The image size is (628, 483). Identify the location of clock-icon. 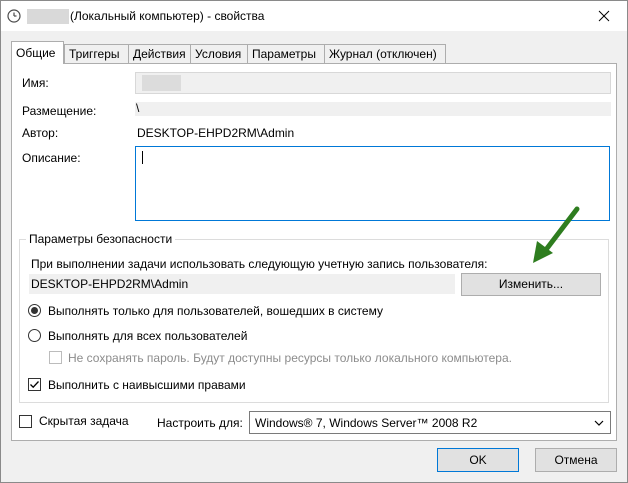
(14, 16).